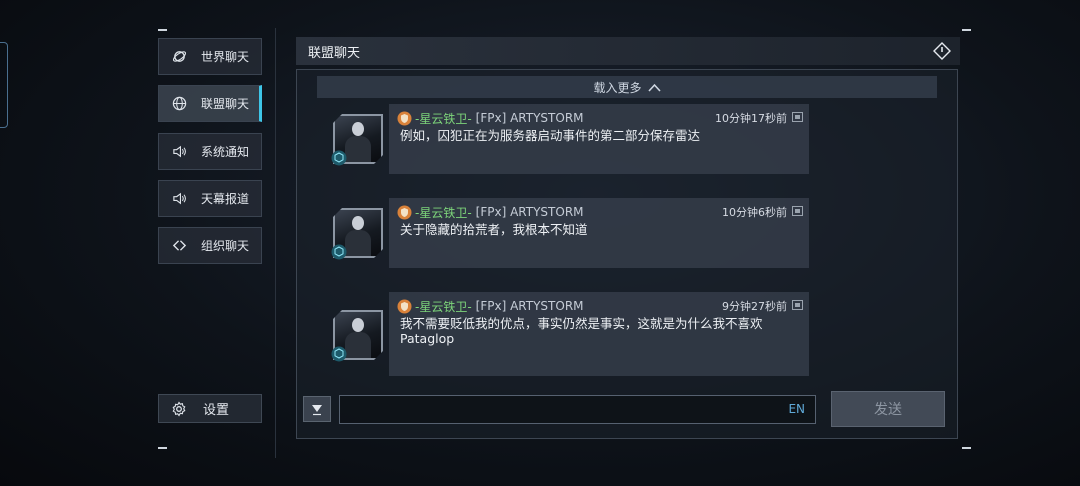 The height and width of the screenshot is (486, 1080). What do you see at coordinates (179, 408) in the screenshot?
I see `gear-icon` at bounding box center [179, 408].